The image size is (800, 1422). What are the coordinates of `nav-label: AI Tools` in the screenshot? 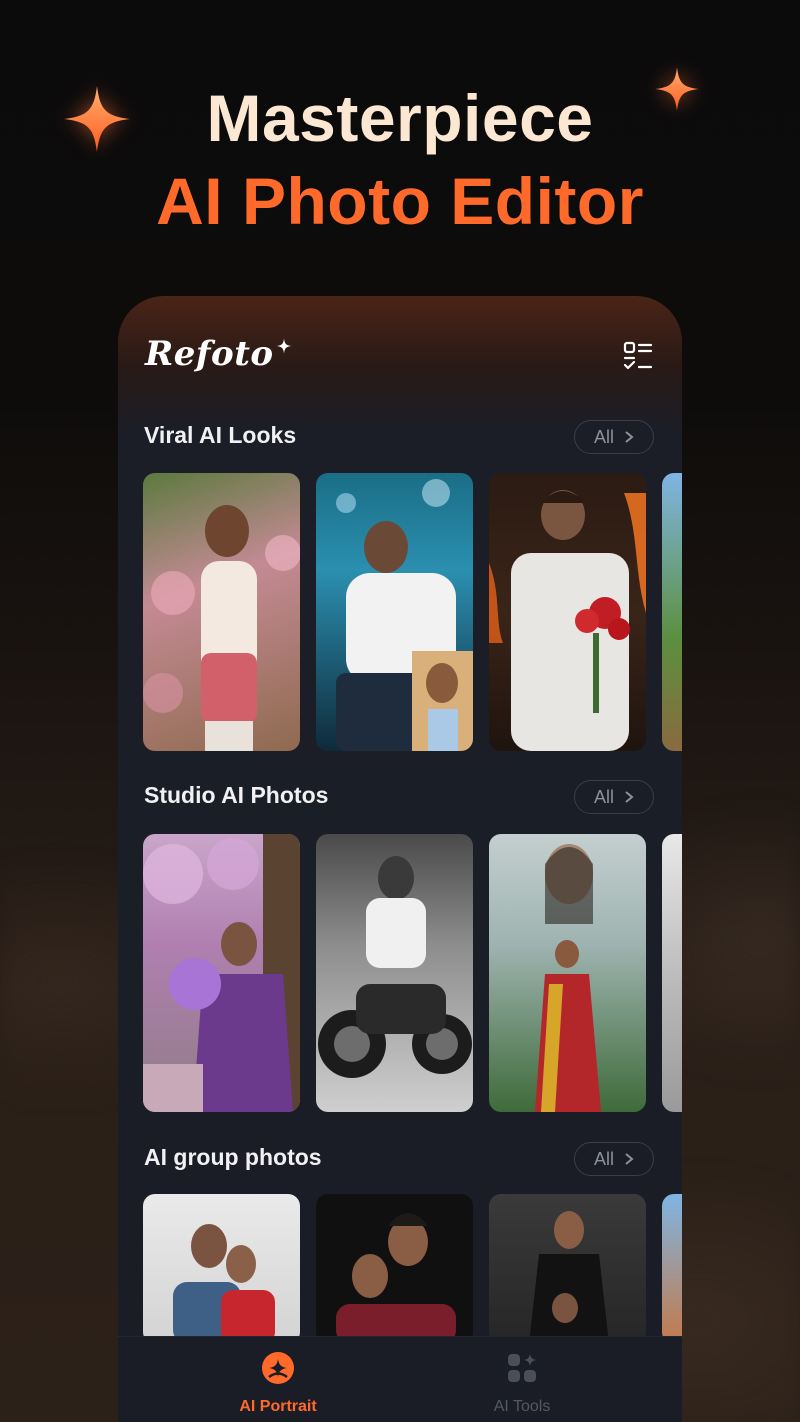 It's located at (522, 1406).